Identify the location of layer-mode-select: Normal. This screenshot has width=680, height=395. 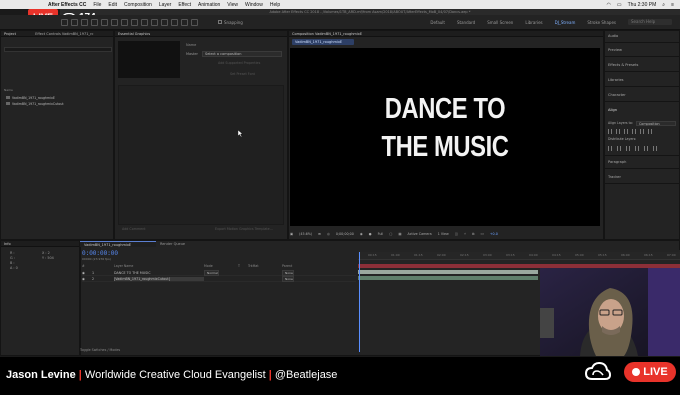
(211, 272).